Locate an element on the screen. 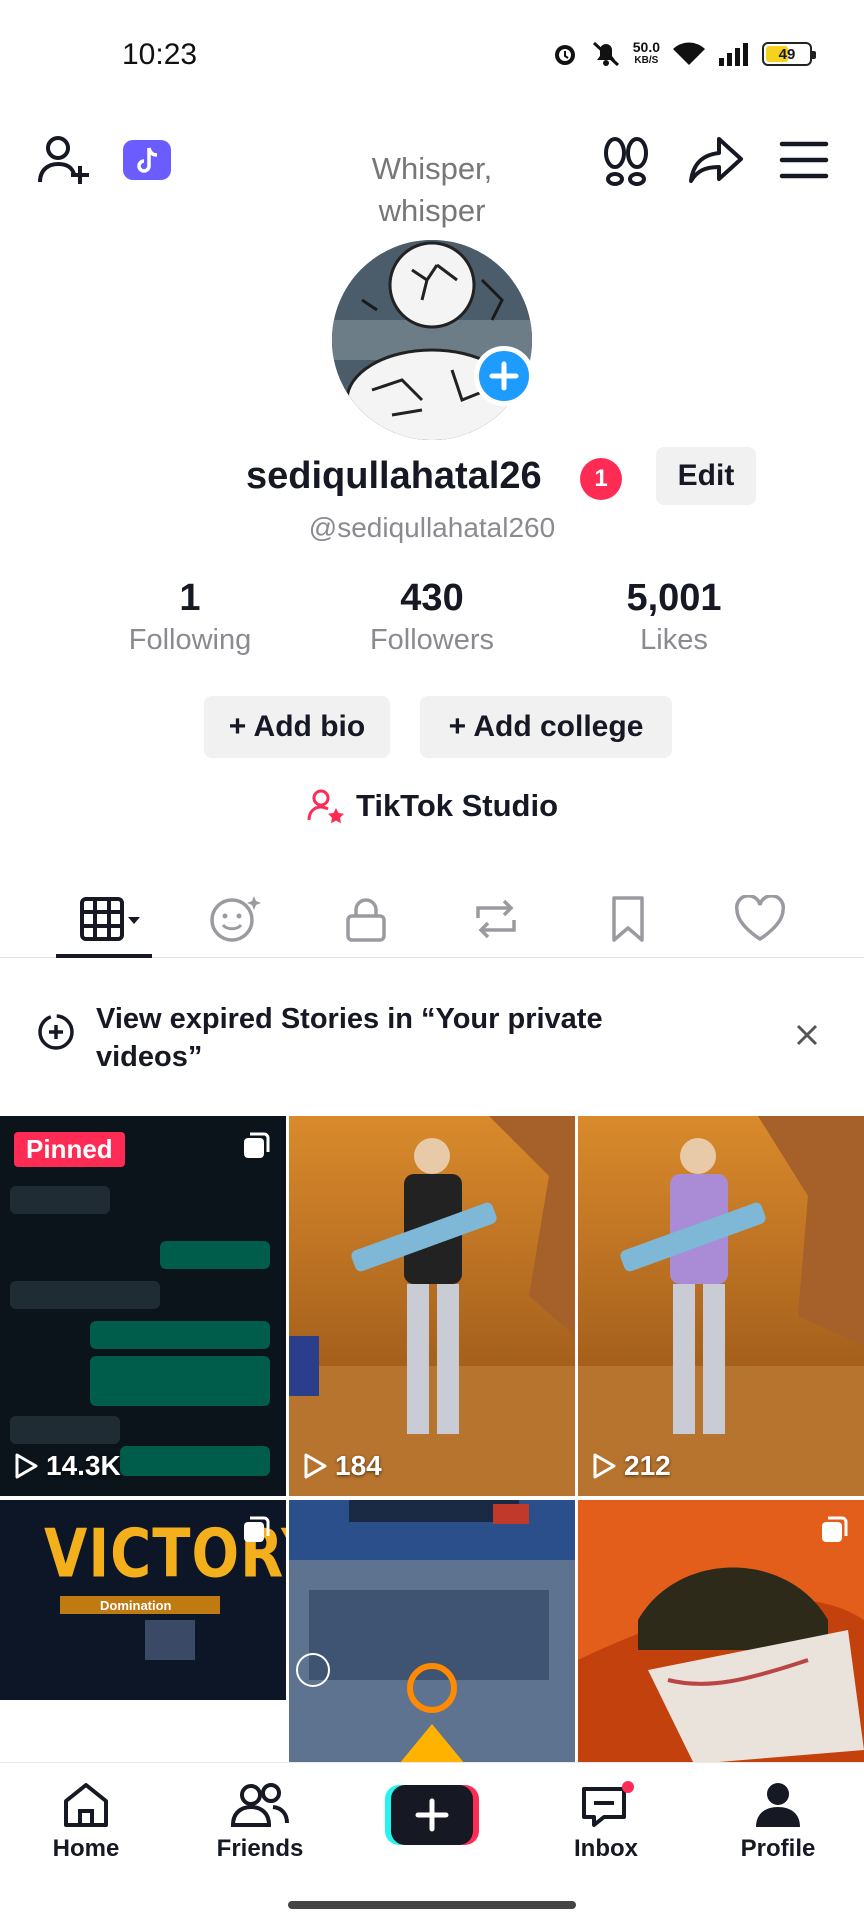 This screenshot has width=864, height=1920. profile-stats: 1 Following 430 Followers 5,001 Likes is located at coordinates (432, 615).